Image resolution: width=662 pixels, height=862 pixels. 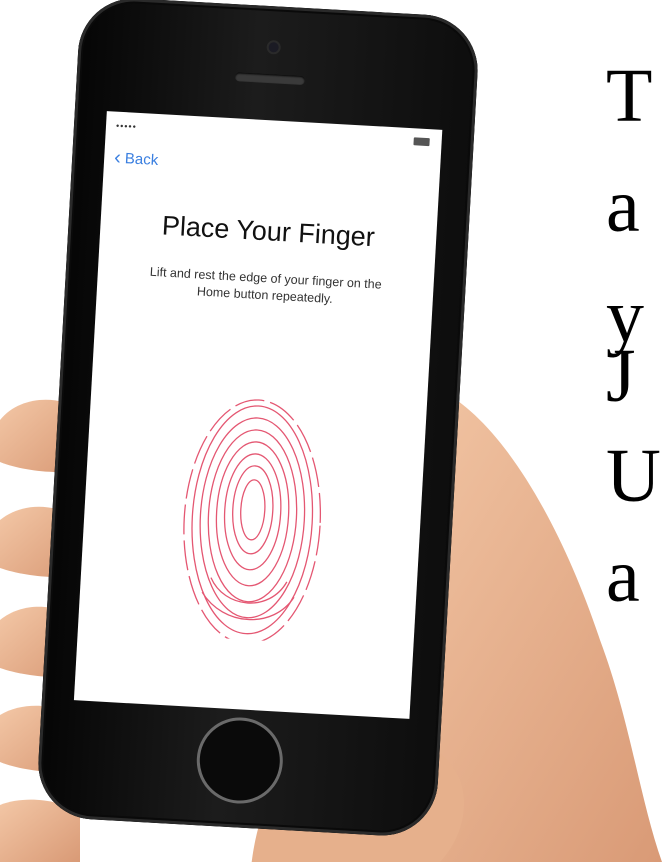 I want to click on signal-icon: •••••, so click(x=126, y=126).